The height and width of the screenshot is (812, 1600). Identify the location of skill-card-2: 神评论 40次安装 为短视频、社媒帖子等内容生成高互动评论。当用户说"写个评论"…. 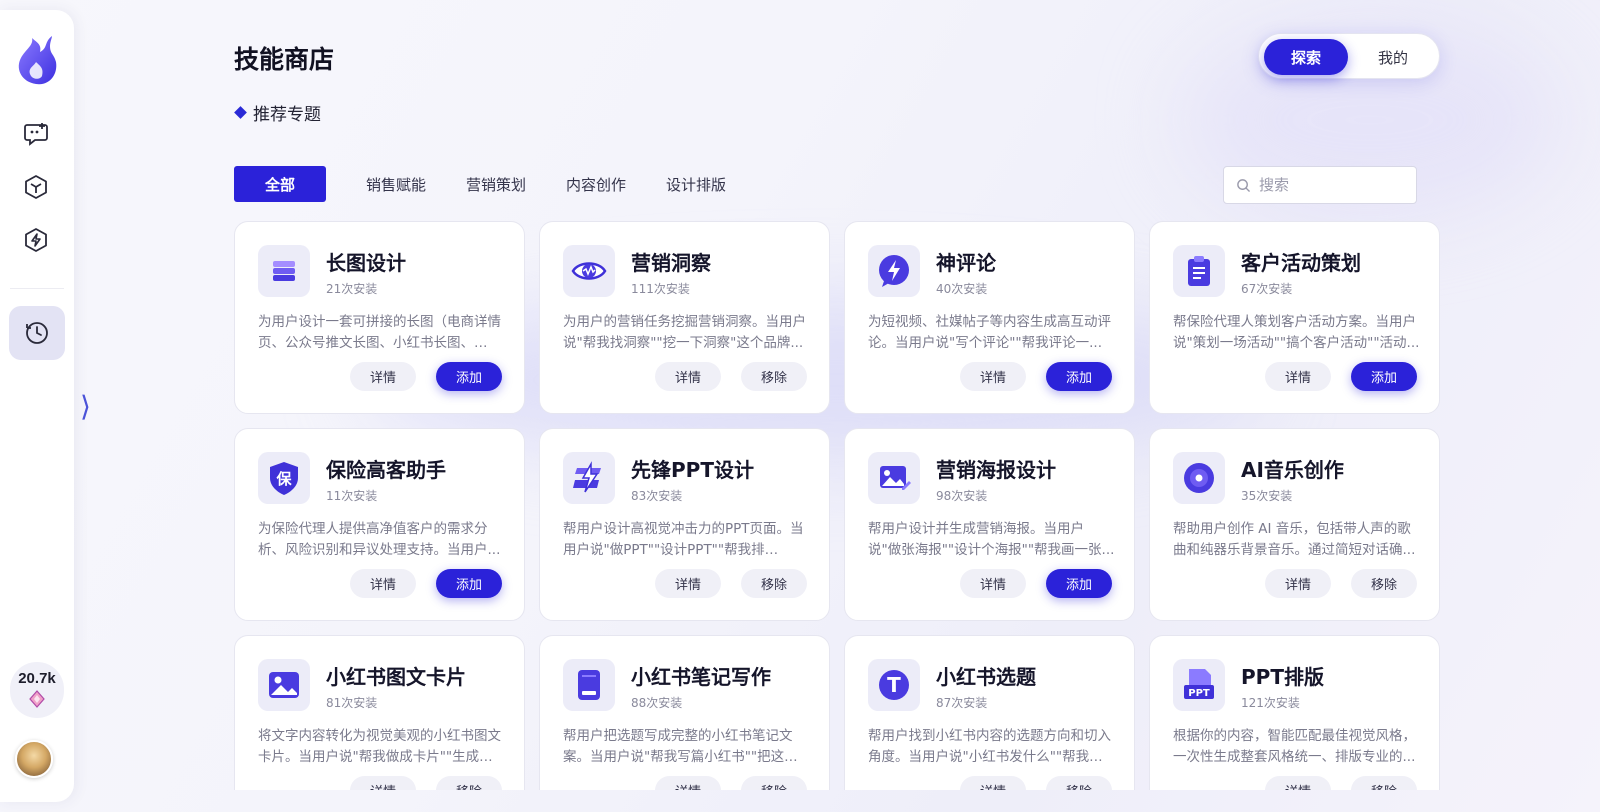
(989, 317).